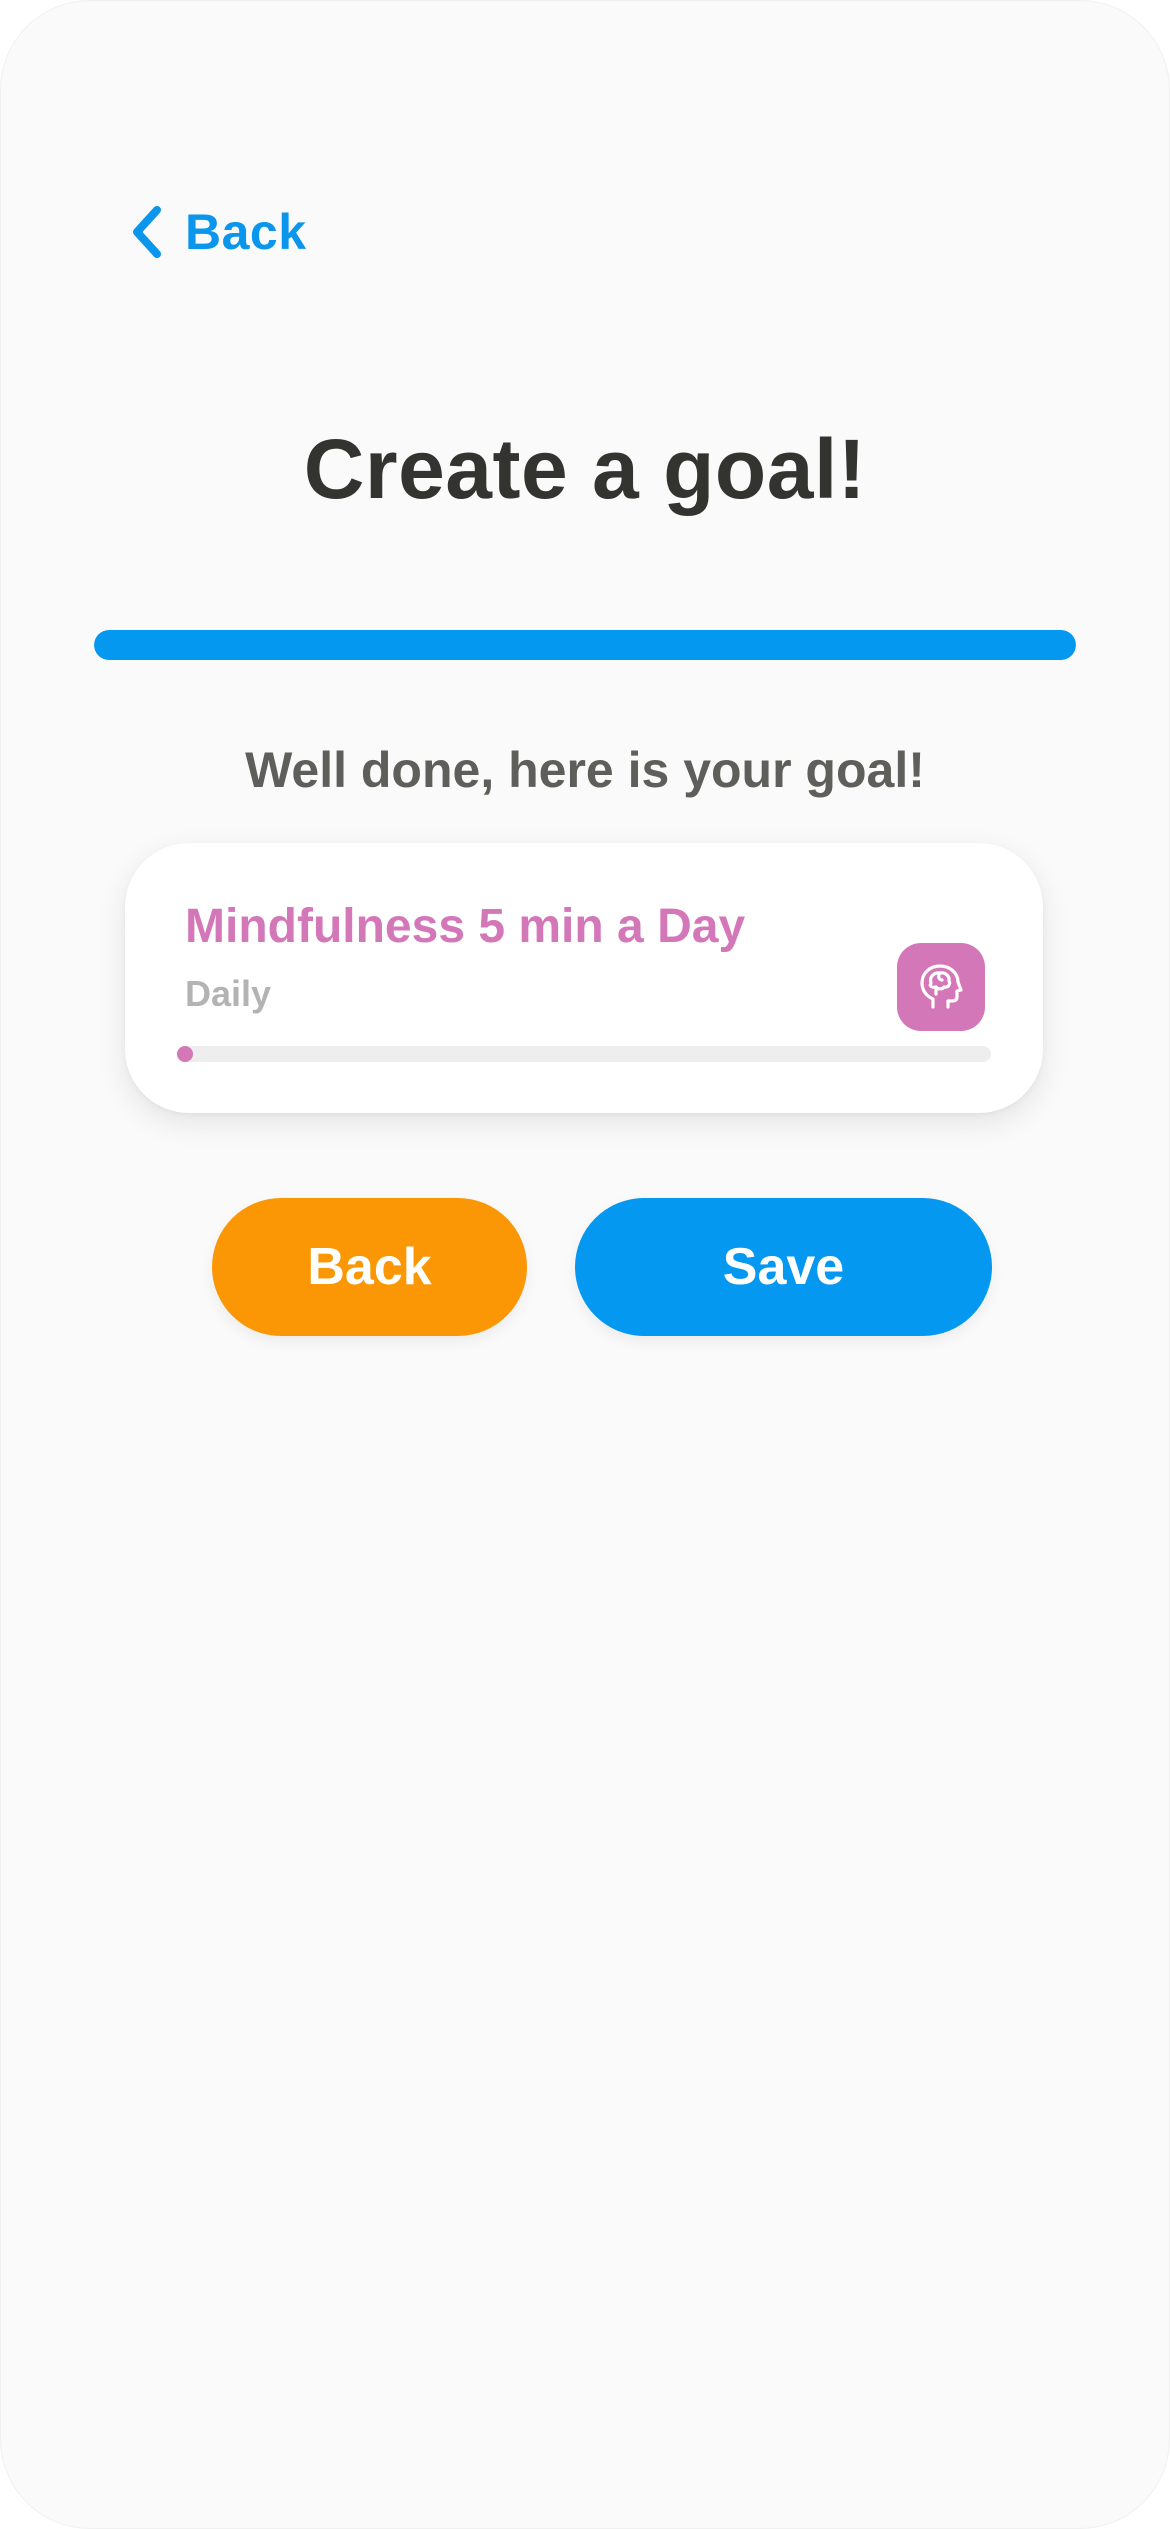 The image size is (1170, 2529). I want to click on goal-card: Mindfulness 5 min a Day Daily, so click(584, 978).